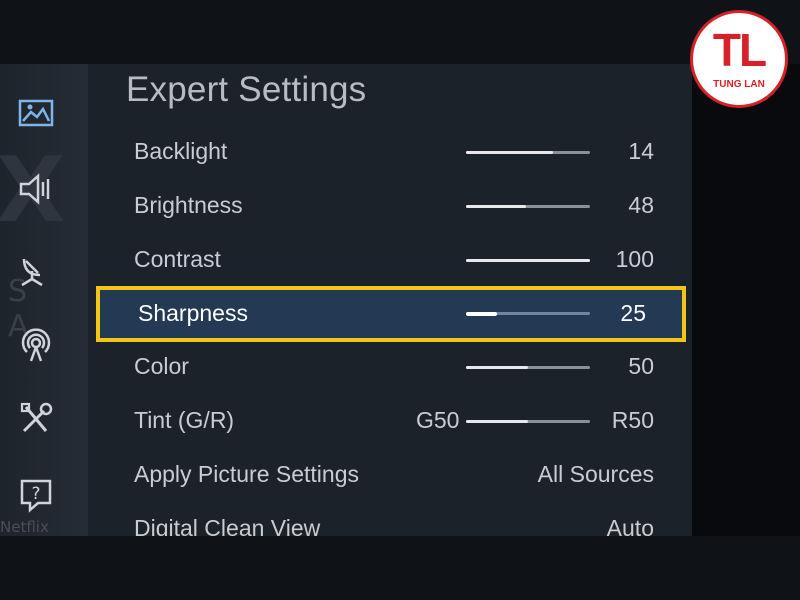  I want to click on setting-apply-picture: Apply Picture Settings All Sources, so click(393, 476).